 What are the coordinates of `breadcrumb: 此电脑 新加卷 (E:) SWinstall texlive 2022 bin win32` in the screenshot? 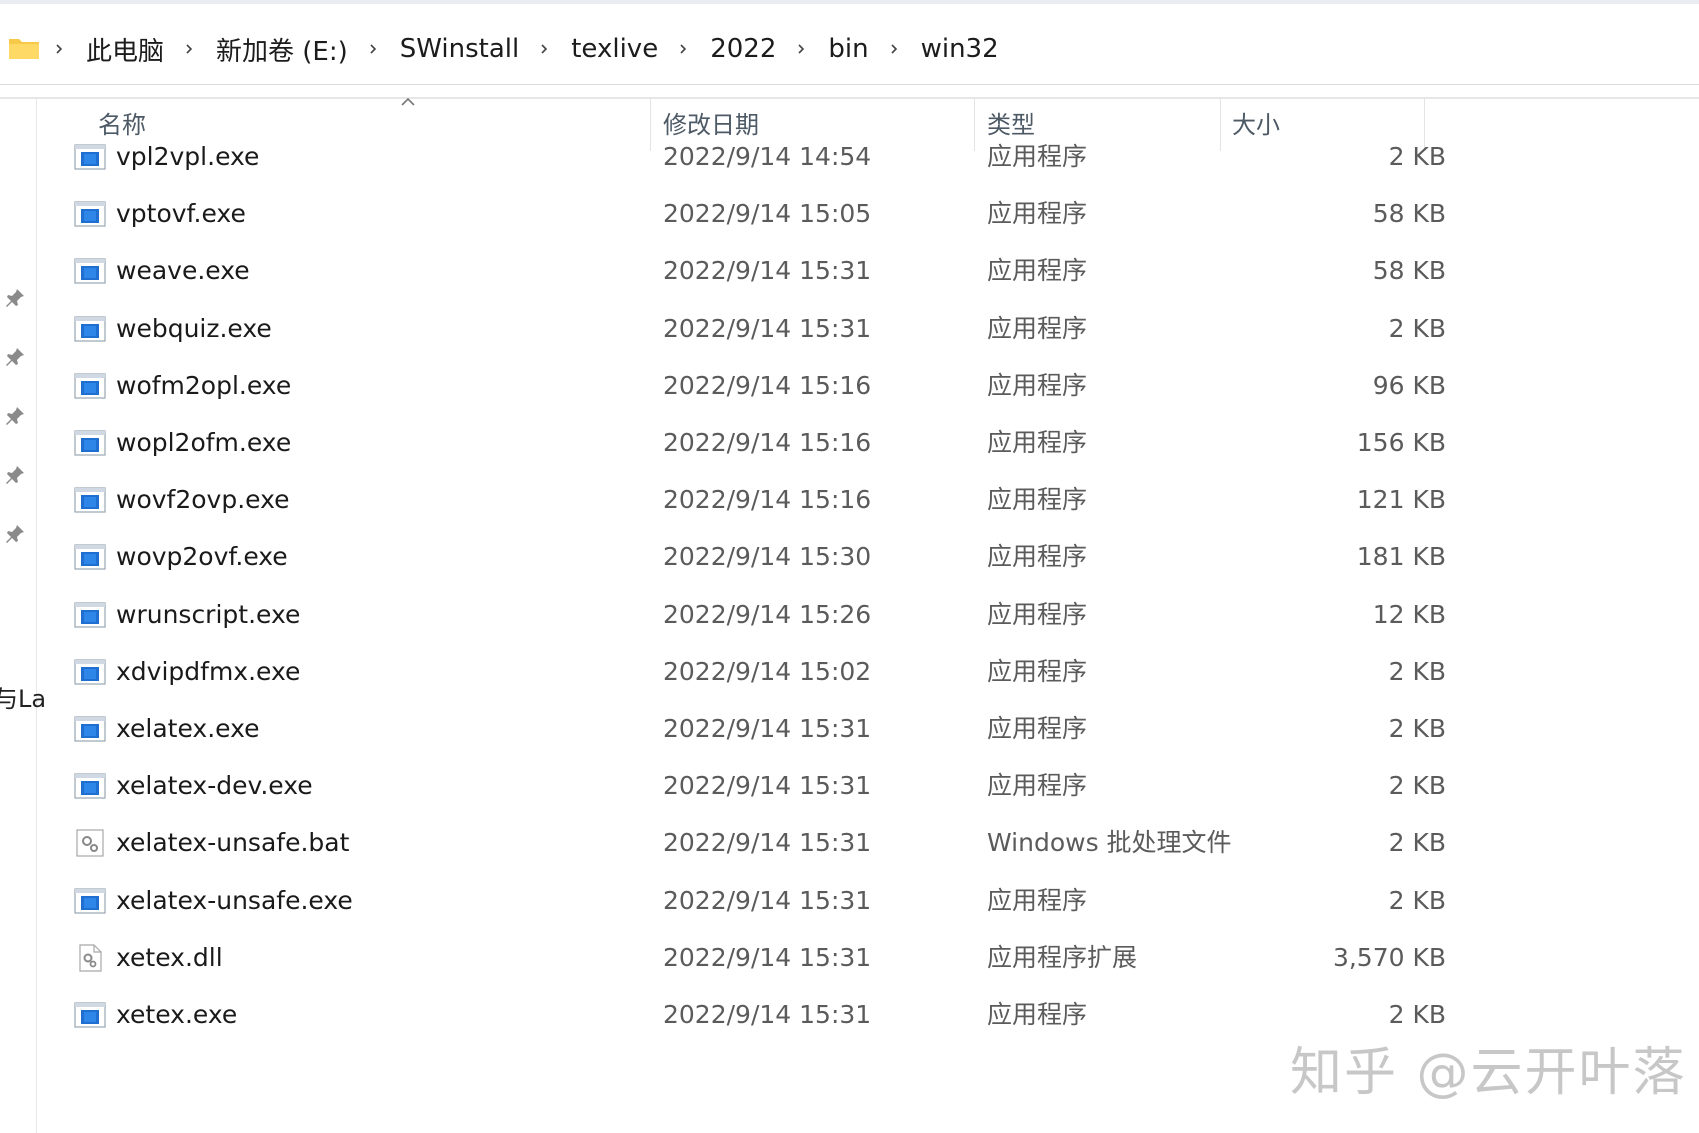 It's located at (534, 49).